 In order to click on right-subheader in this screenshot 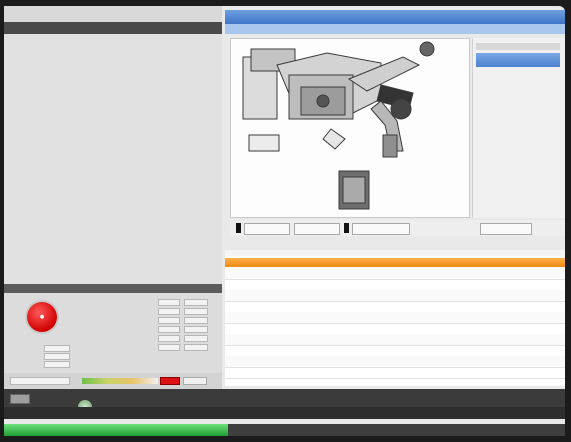, I will do `click(395, 29)`.